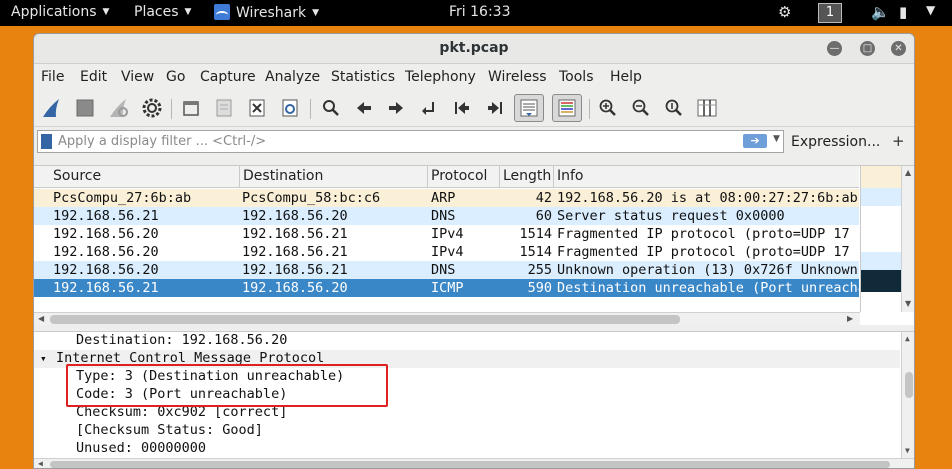 The width and height of the screenshot is (952, 469). I want to click on save-file-icon, so click(224, 108).